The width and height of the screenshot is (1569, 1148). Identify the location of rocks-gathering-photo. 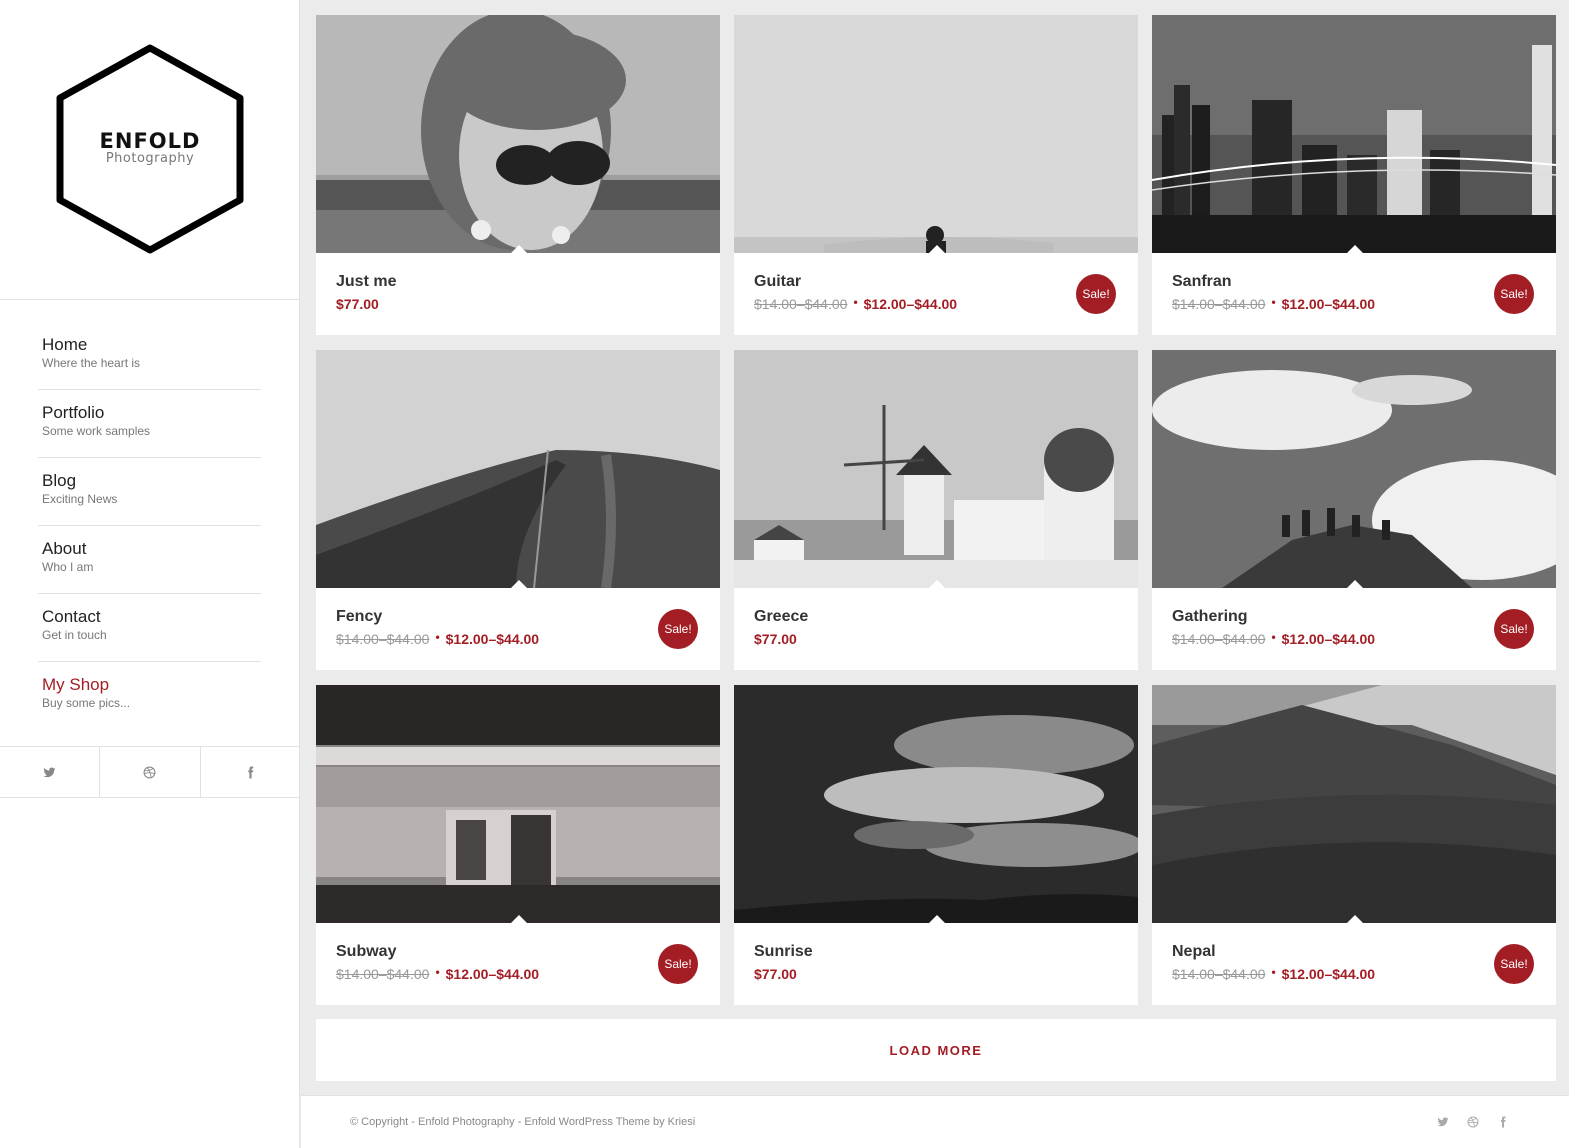
(1354, 469).